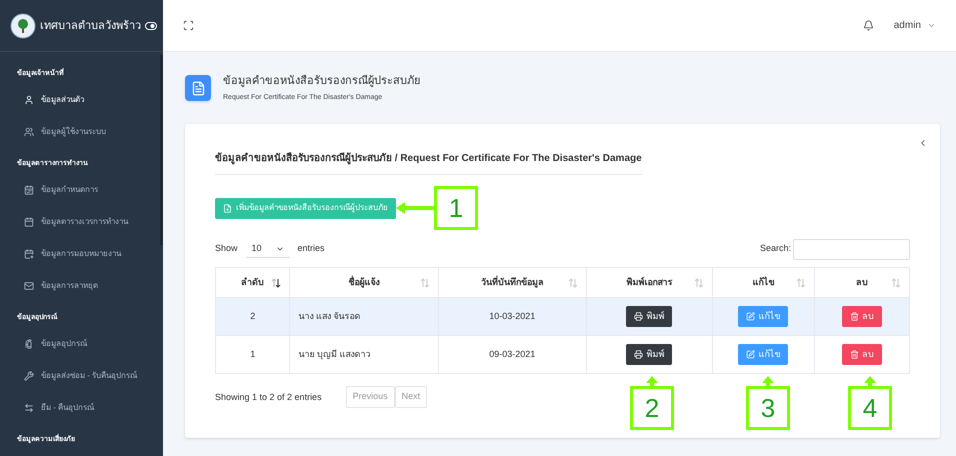 The height and width of the screenshot is (456, 956). Describe the element at coordinates (81, 190) in the screenshot. I see `sidebar-item: ข้อมูลกำหนดการ` at that location.